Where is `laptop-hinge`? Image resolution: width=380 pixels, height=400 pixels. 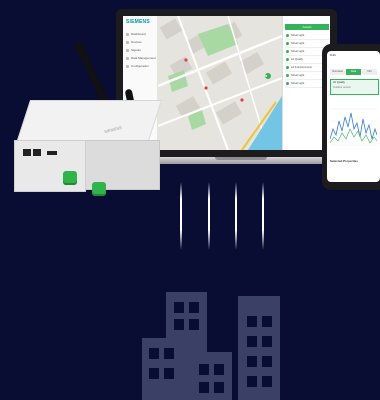
laptop-hinge is located at coordinates (241, 158).